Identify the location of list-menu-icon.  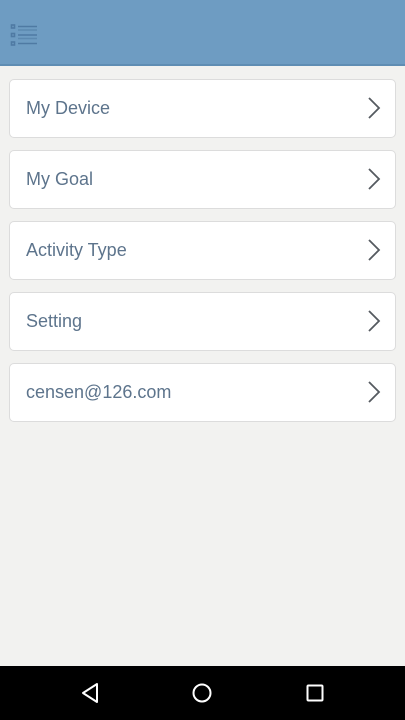
(23, 35).